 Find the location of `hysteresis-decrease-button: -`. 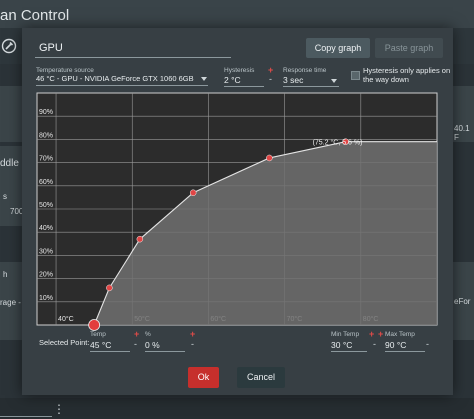

hysteresis-decrease-button: - is located at coordinates (270, 79).